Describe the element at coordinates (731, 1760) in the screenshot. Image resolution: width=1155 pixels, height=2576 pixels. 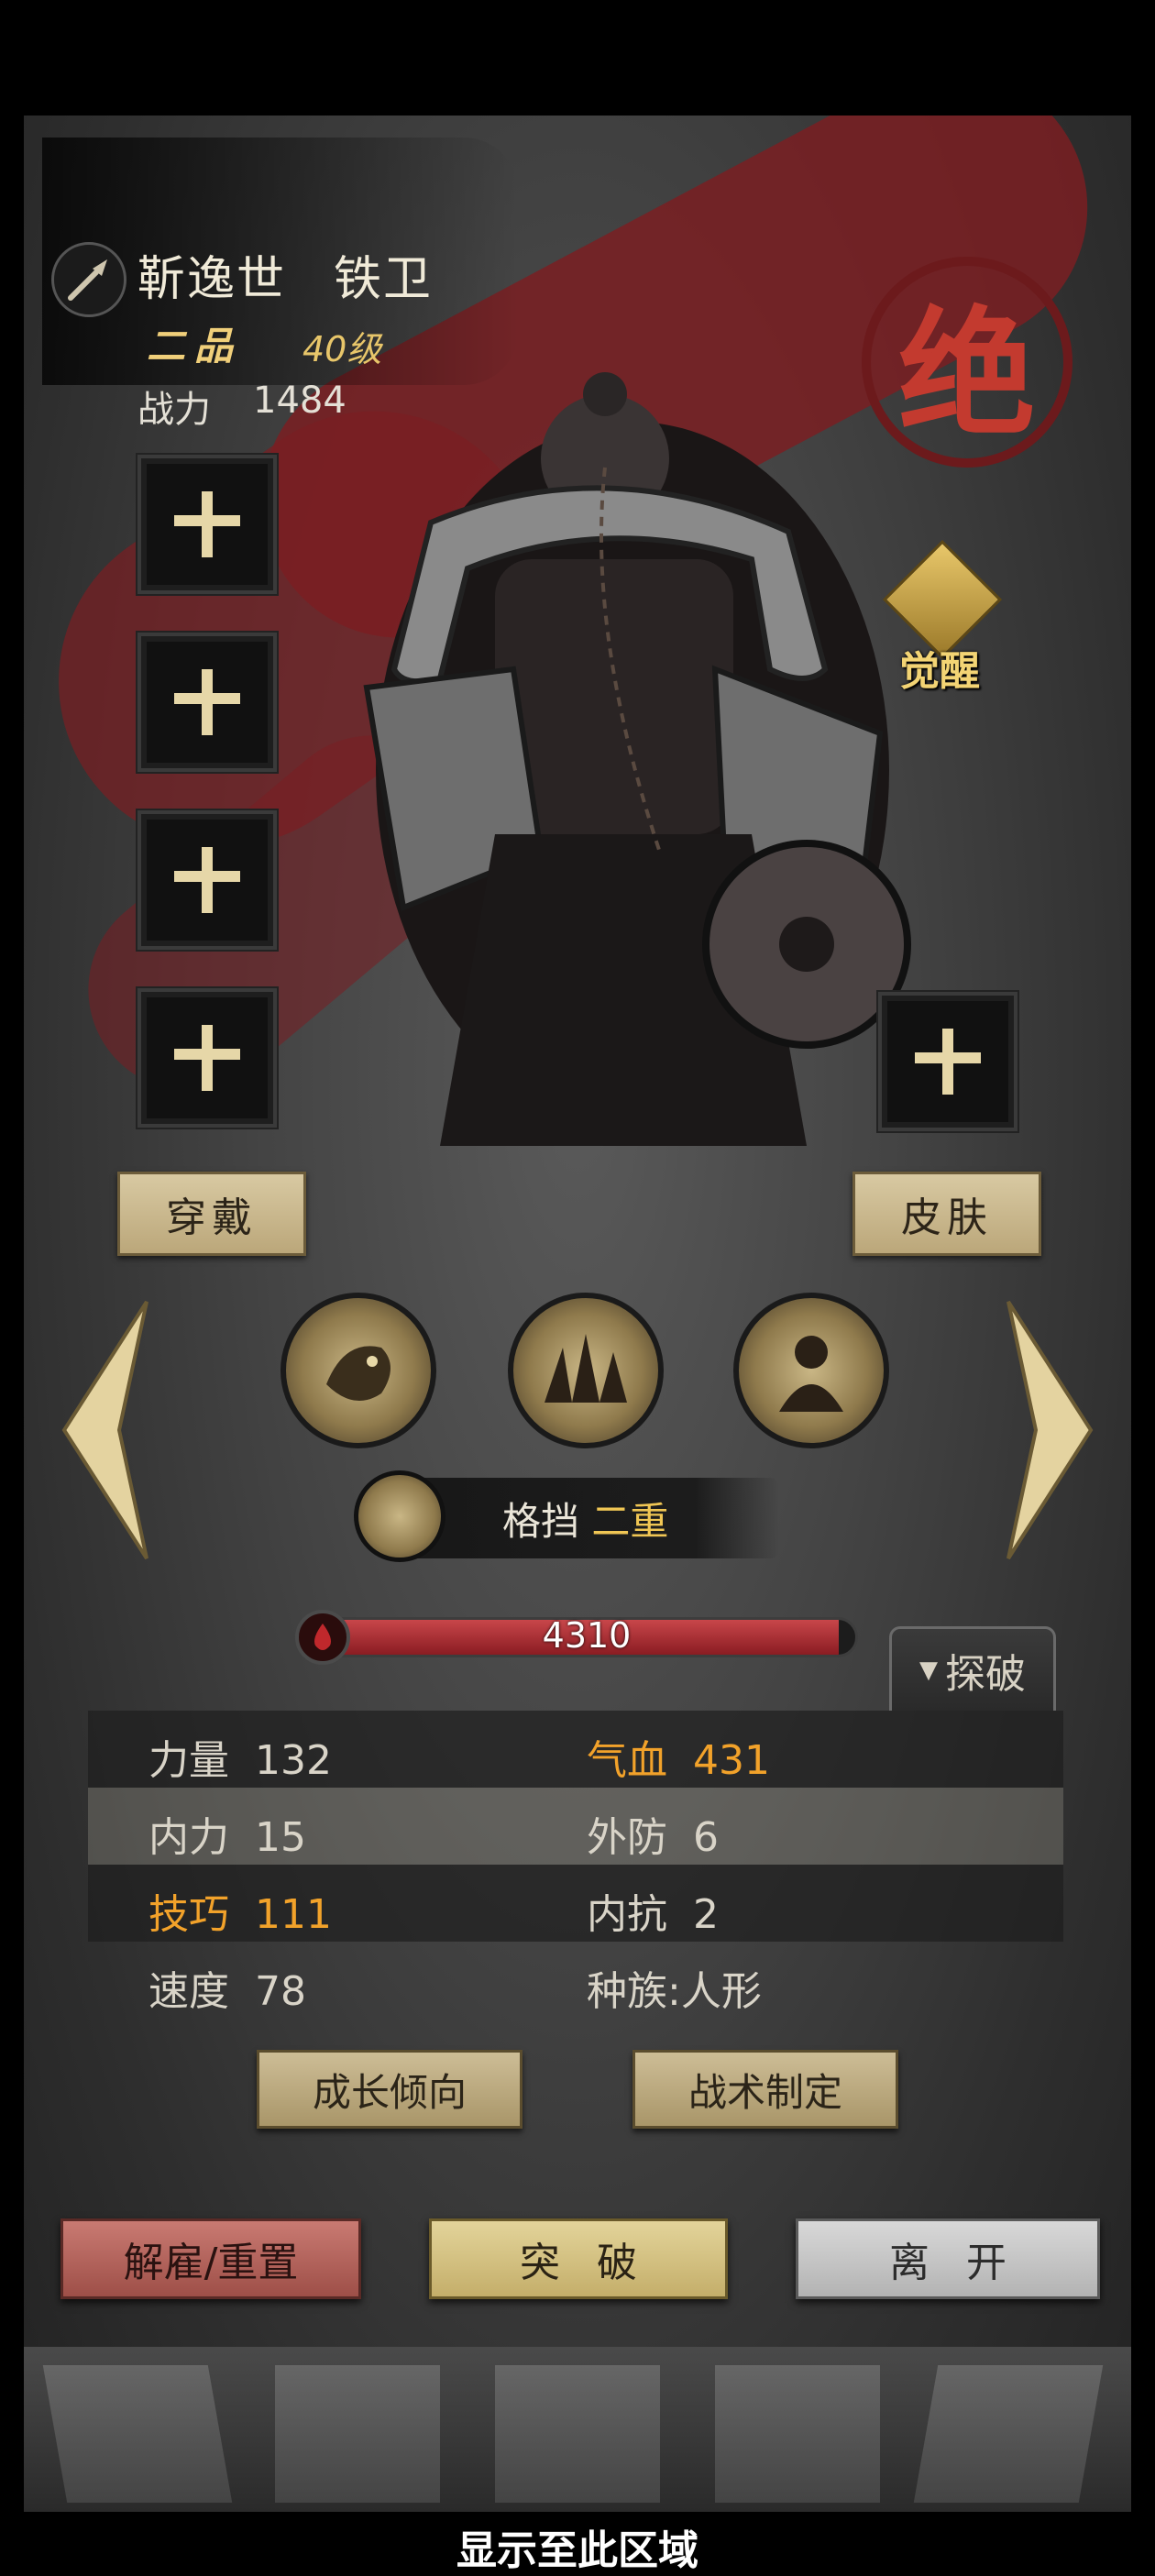
I see `stat-hp-value: 431` at that location.